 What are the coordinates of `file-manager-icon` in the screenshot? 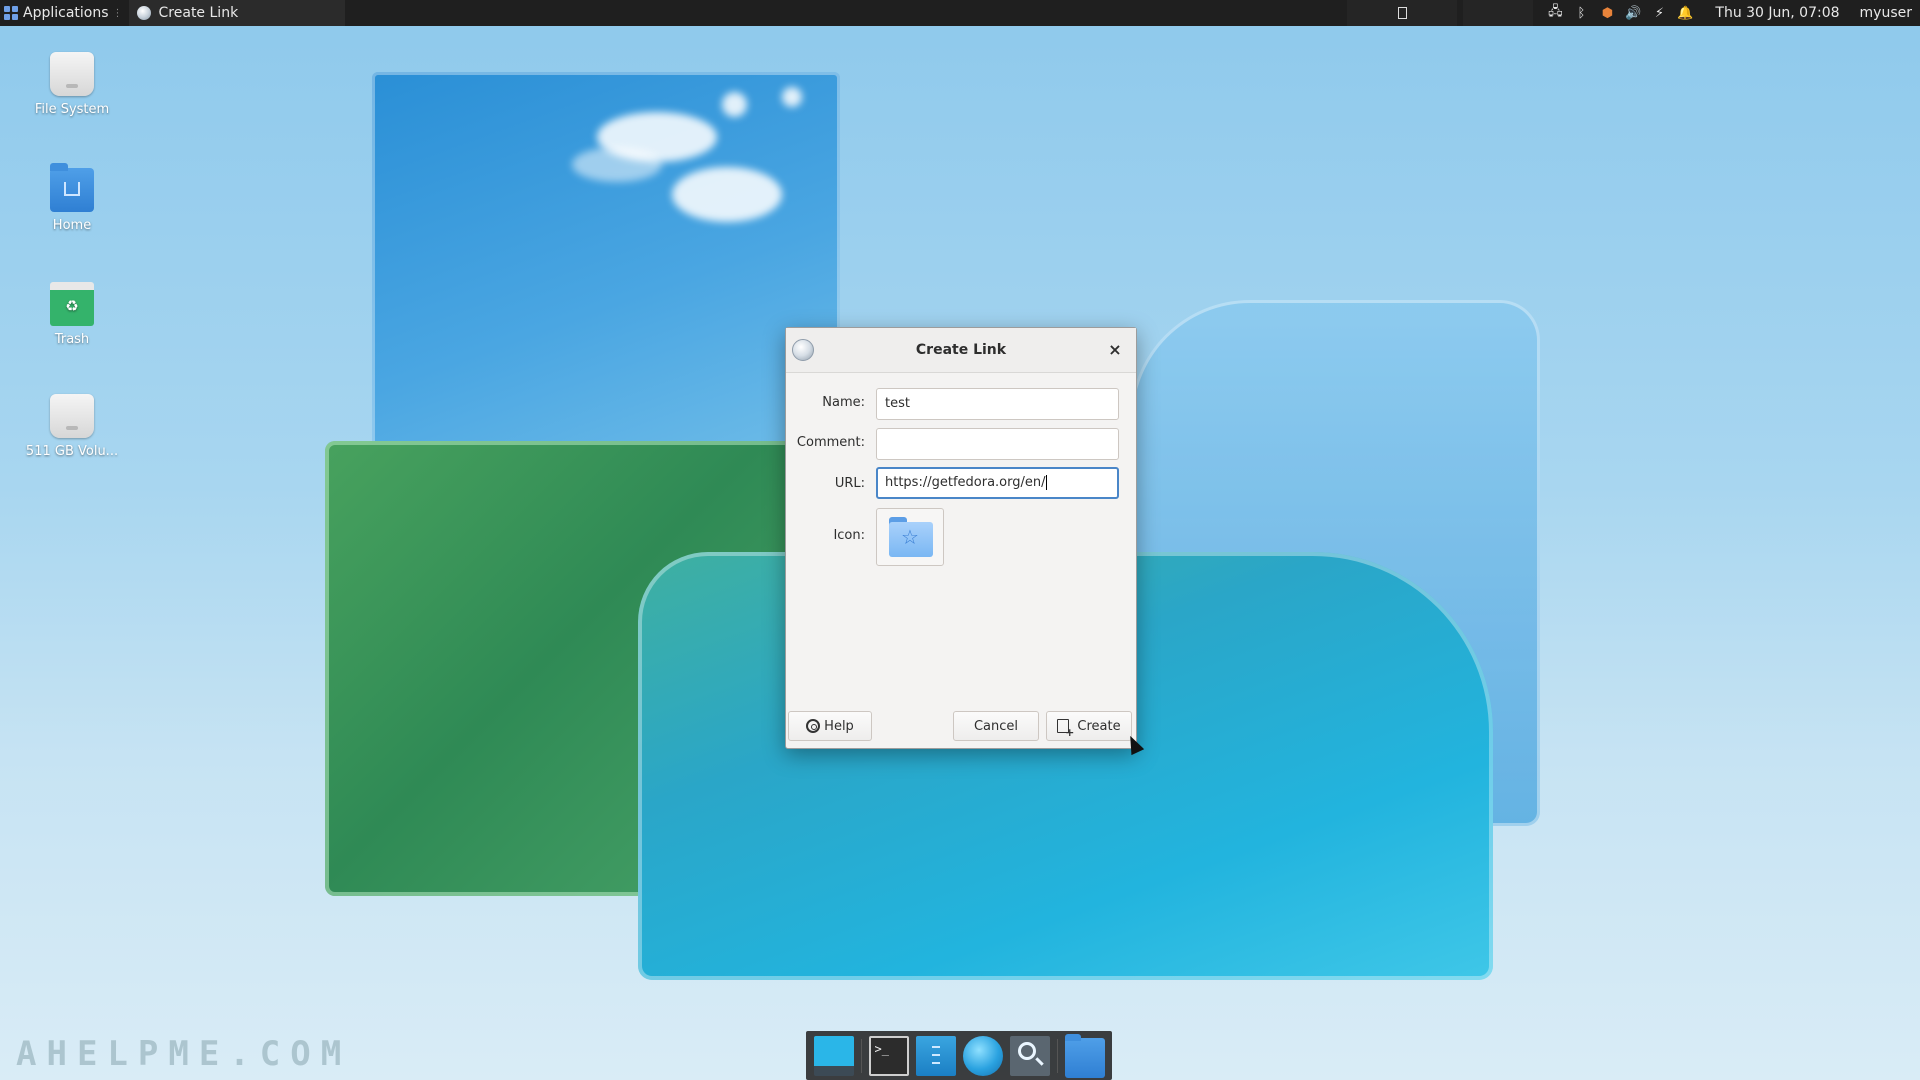 It's located at (935, 1055).